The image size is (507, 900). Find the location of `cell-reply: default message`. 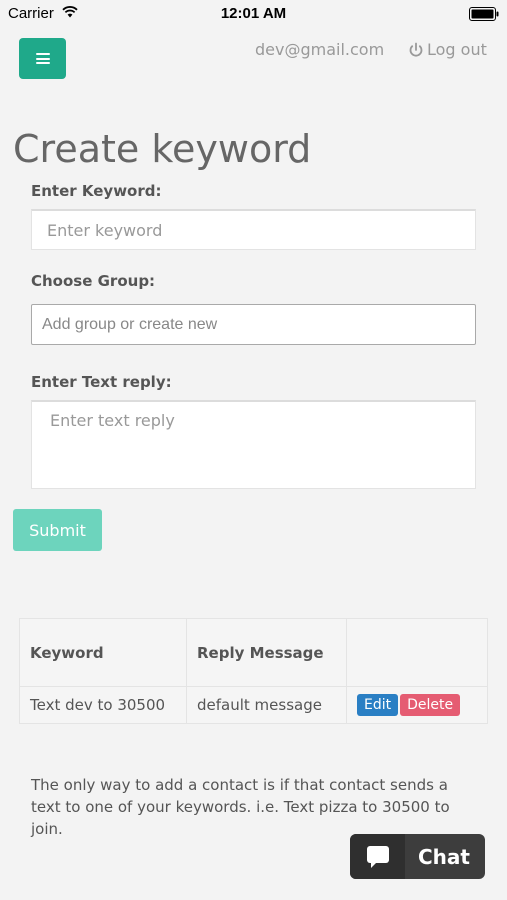

cell-reply: default message is located at coordinates (266, 705).